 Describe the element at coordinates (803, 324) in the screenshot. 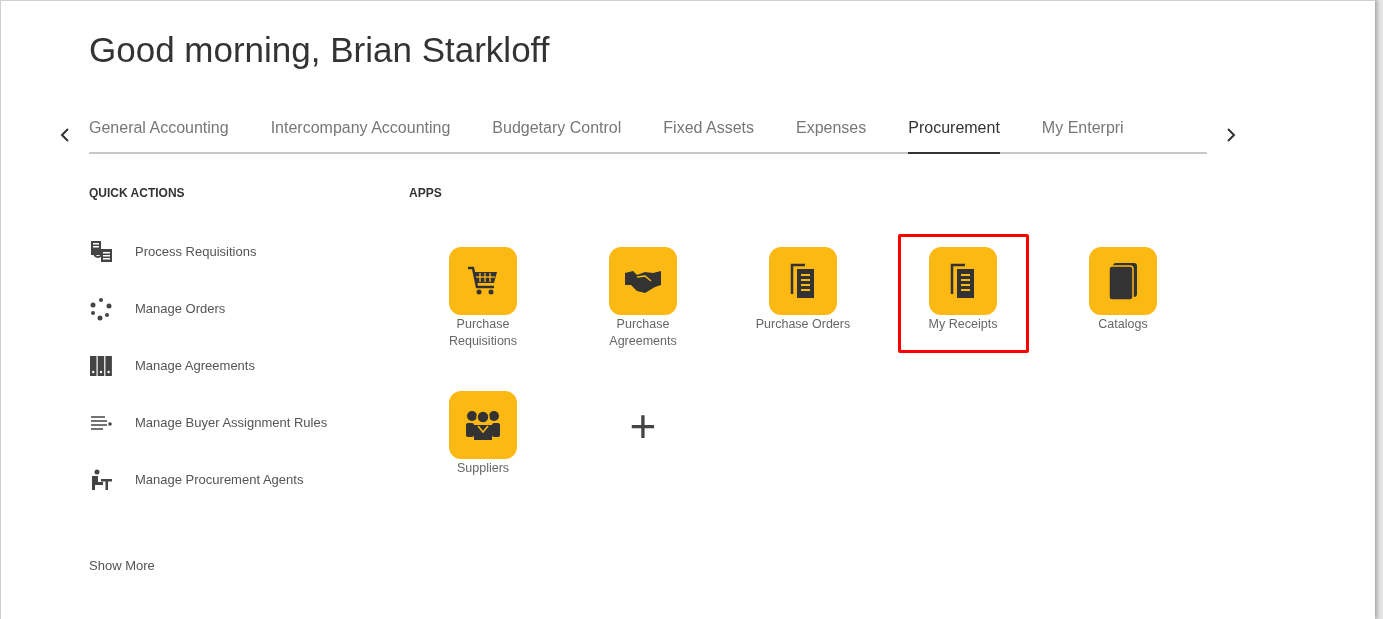

I see `app-label: Purchase Orders` at that location.